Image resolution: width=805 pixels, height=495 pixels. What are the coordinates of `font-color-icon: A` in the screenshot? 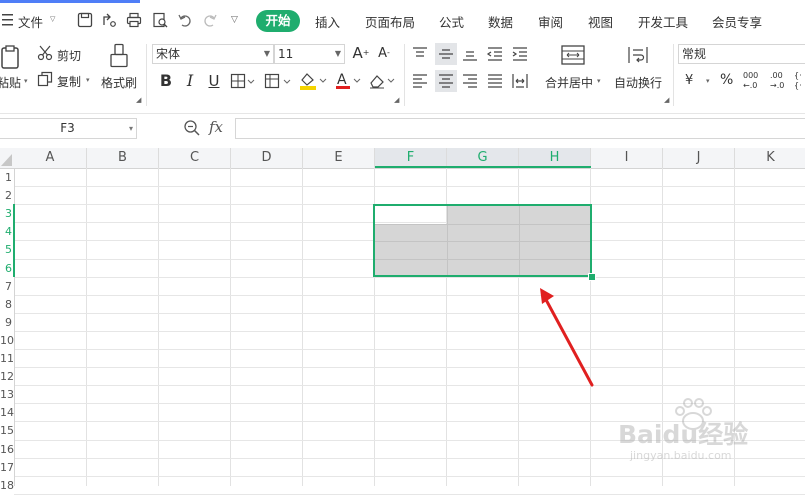 It's located at (348, 81).